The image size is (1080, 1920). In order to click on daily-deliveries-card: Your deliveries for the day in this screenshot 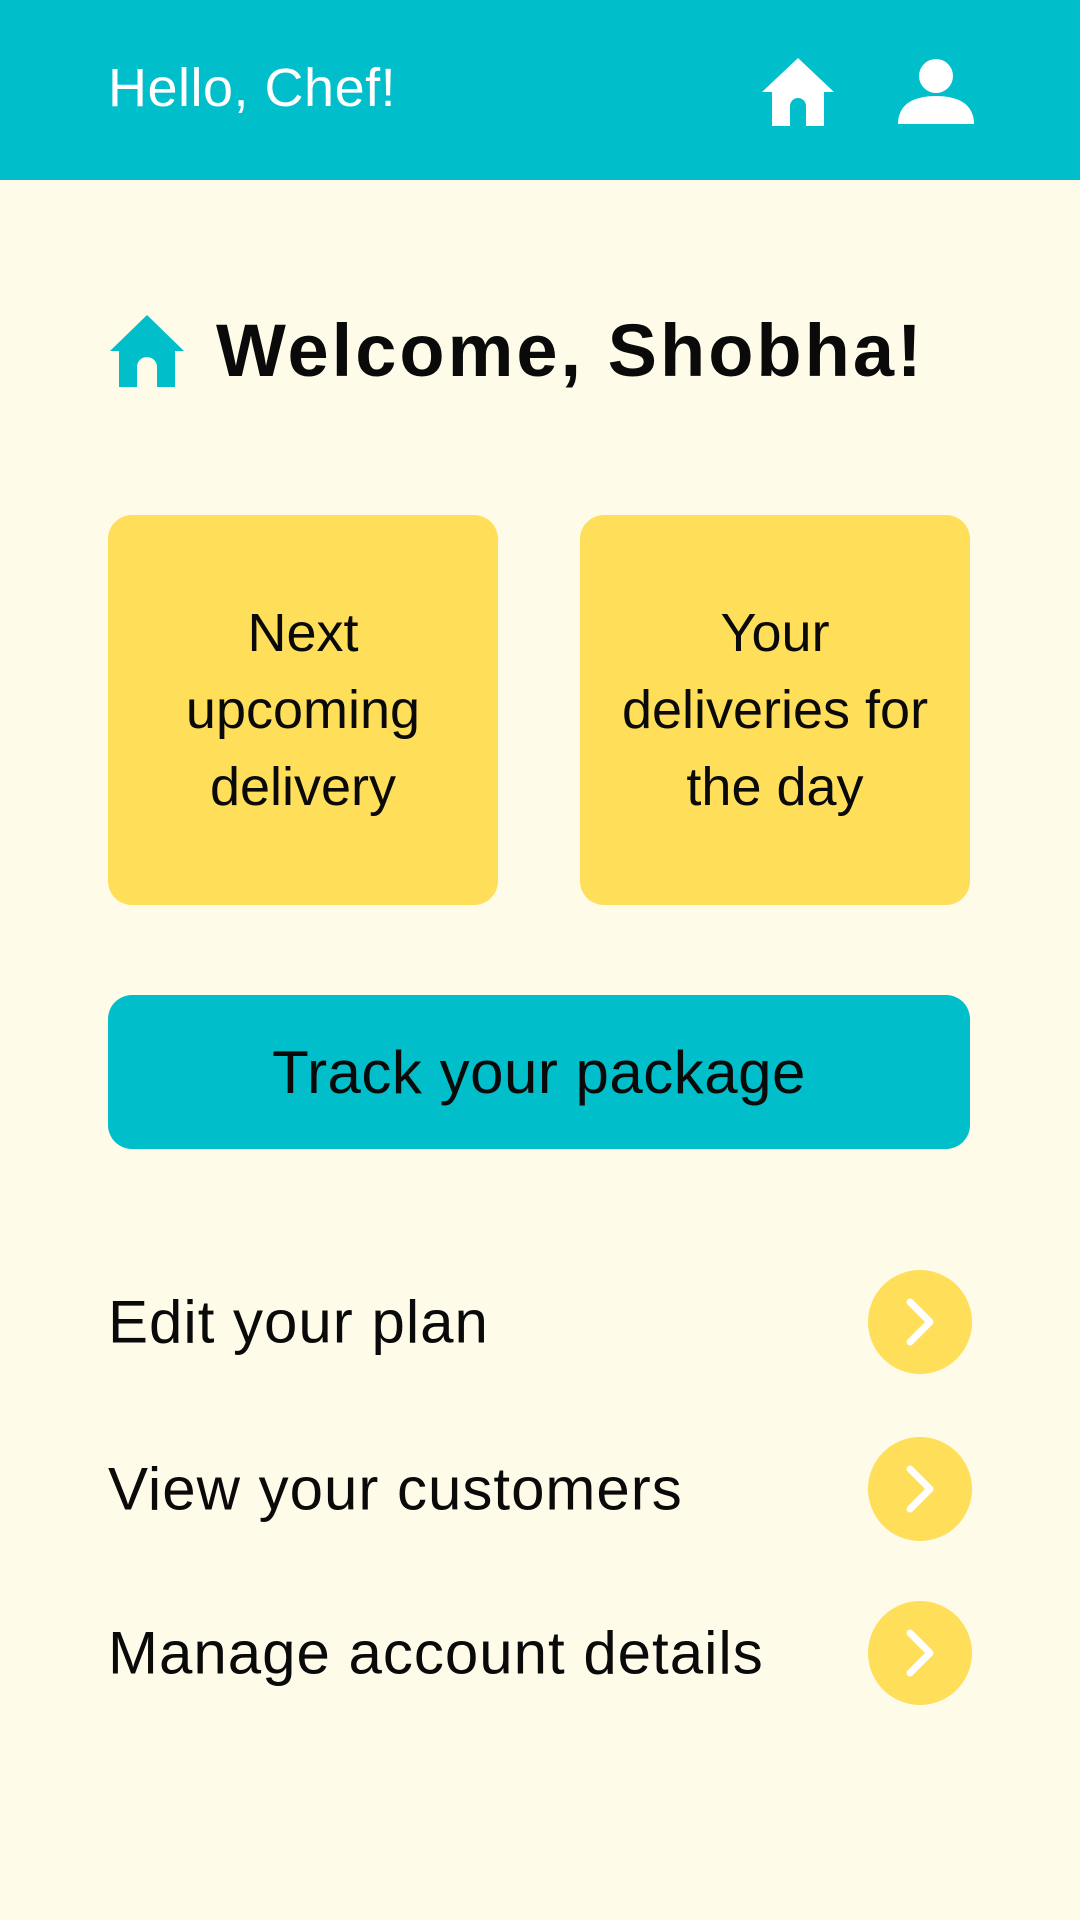, I will do `click(775, 710)`.